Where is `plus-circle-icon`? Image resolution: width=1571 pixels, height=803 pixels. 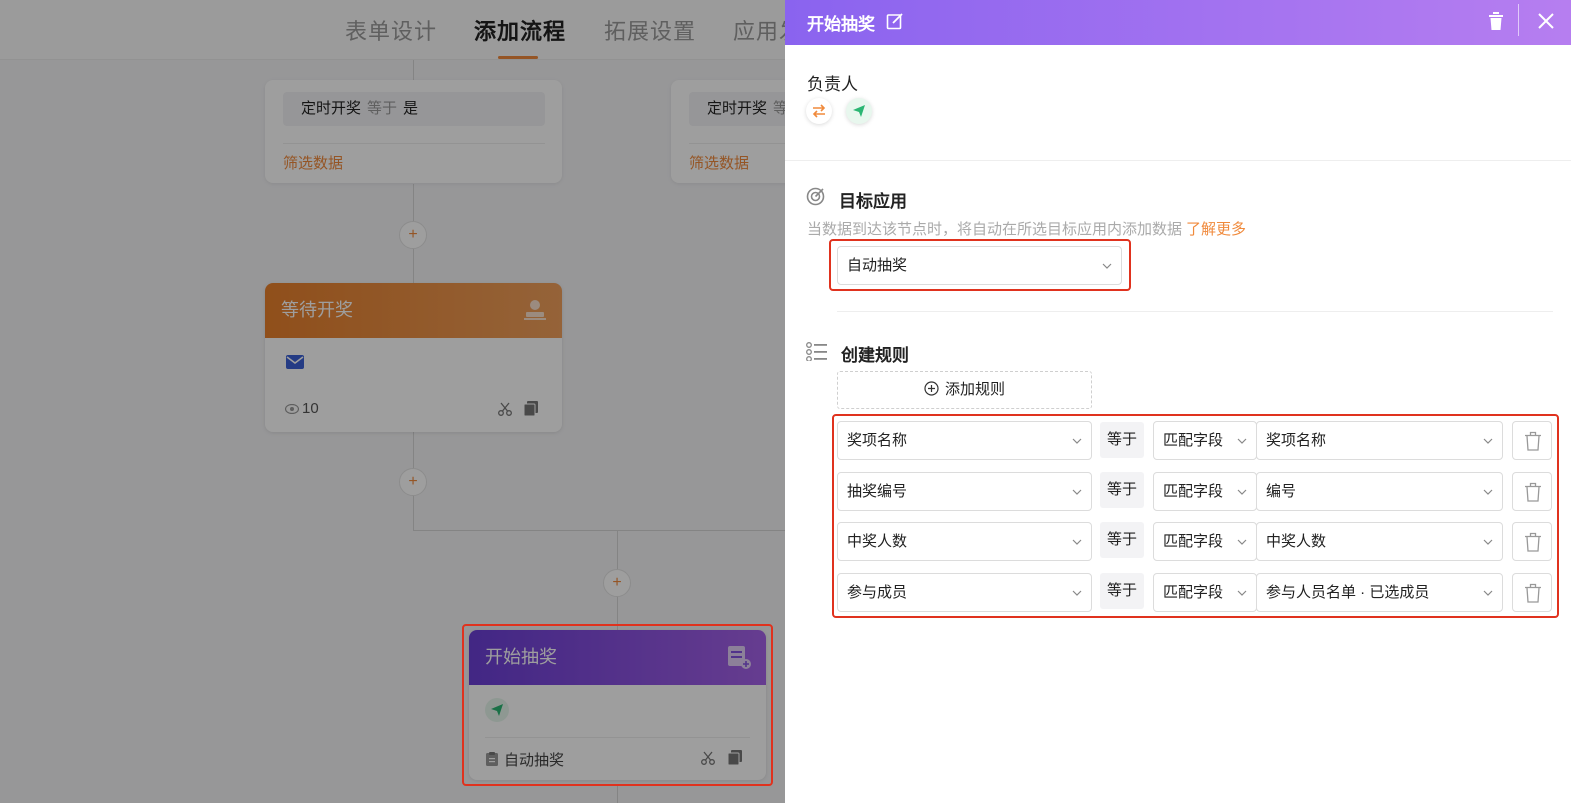
plus-circle-icon is located at coordinates (931, 388).